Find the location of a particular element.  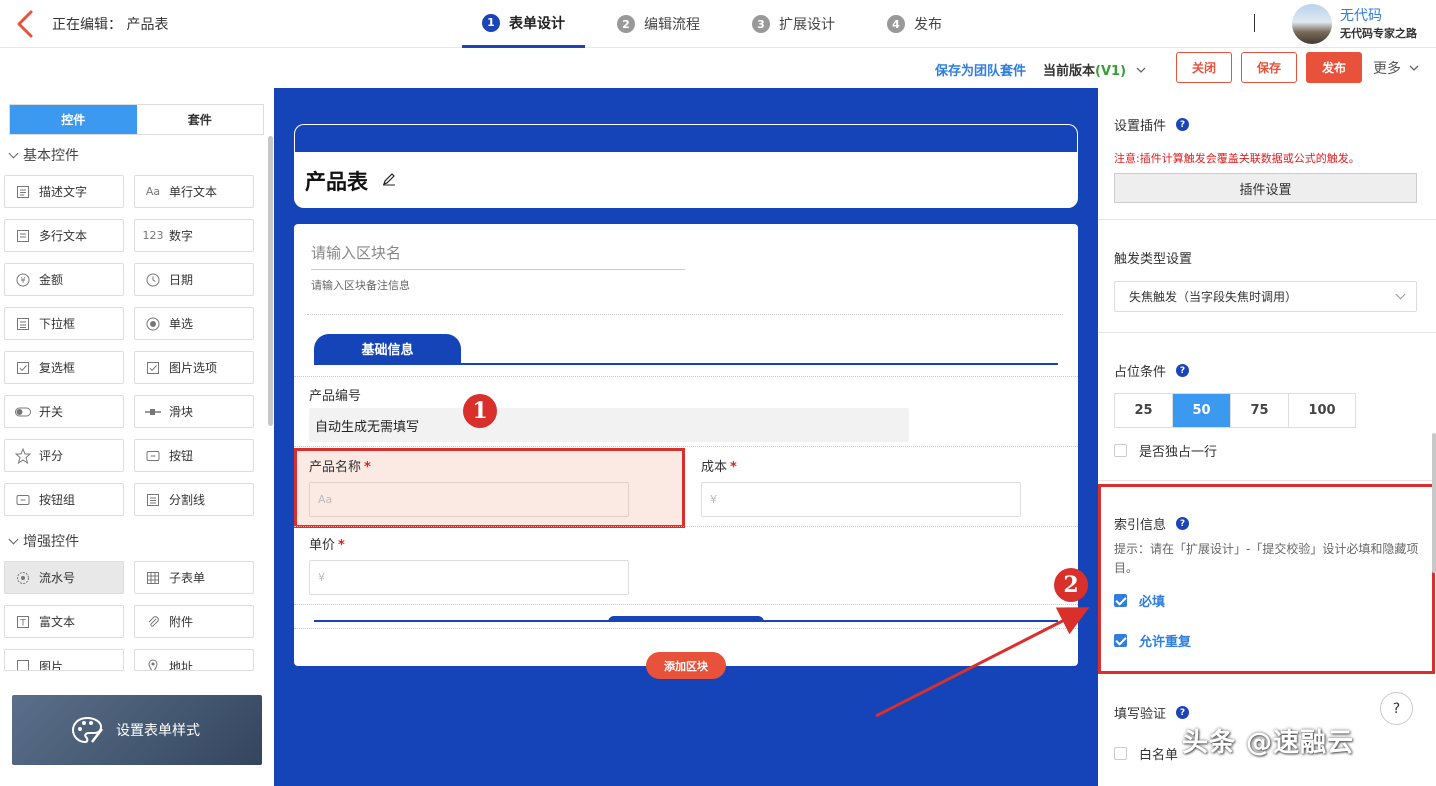

yen-icon: ¥ is located at coordinates (23, 280).